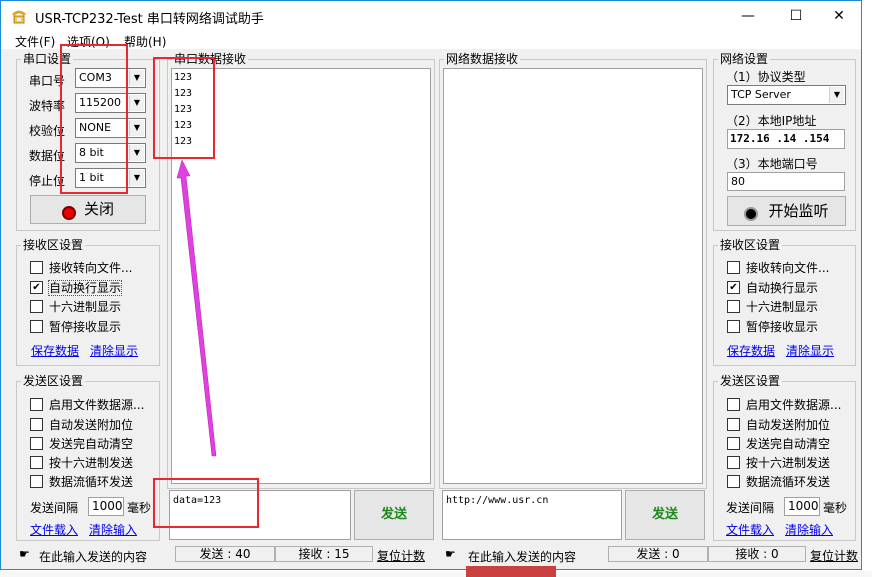 The height and width of the screenshot is (577, 872). I want to click on serial-send-button: 发送, so click(394, 515).